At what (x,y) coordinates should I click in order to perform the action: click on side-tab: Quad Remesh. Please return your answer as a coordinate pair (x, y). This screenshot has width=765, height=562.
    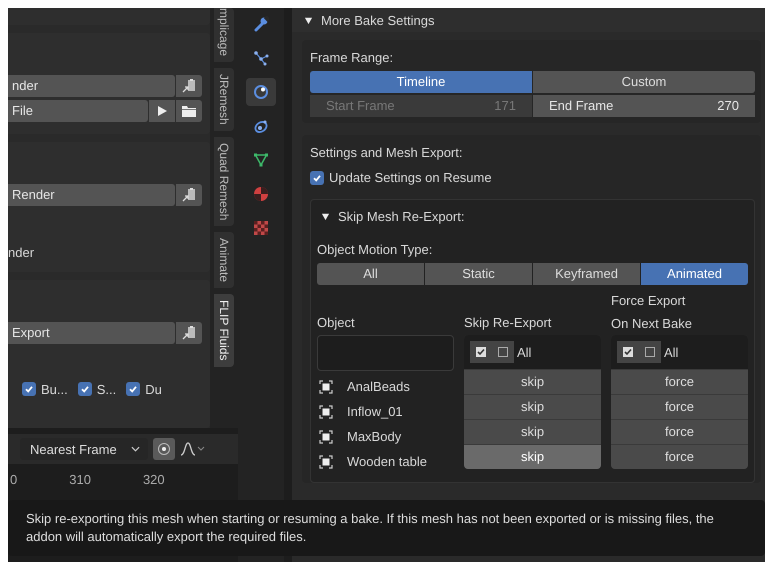
    Looking at the image, I should click on (224, 181).